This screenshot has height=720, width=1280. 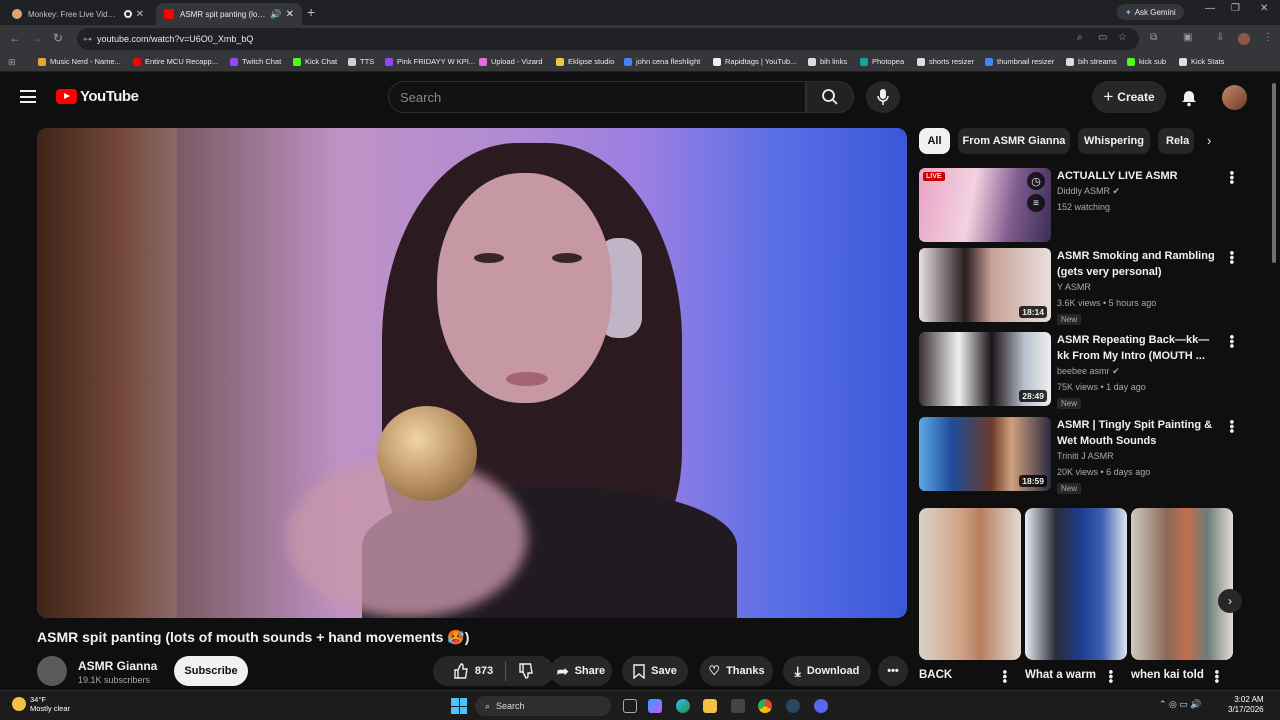 I want to click on forward-icon: →, so click(x=37, y=38).